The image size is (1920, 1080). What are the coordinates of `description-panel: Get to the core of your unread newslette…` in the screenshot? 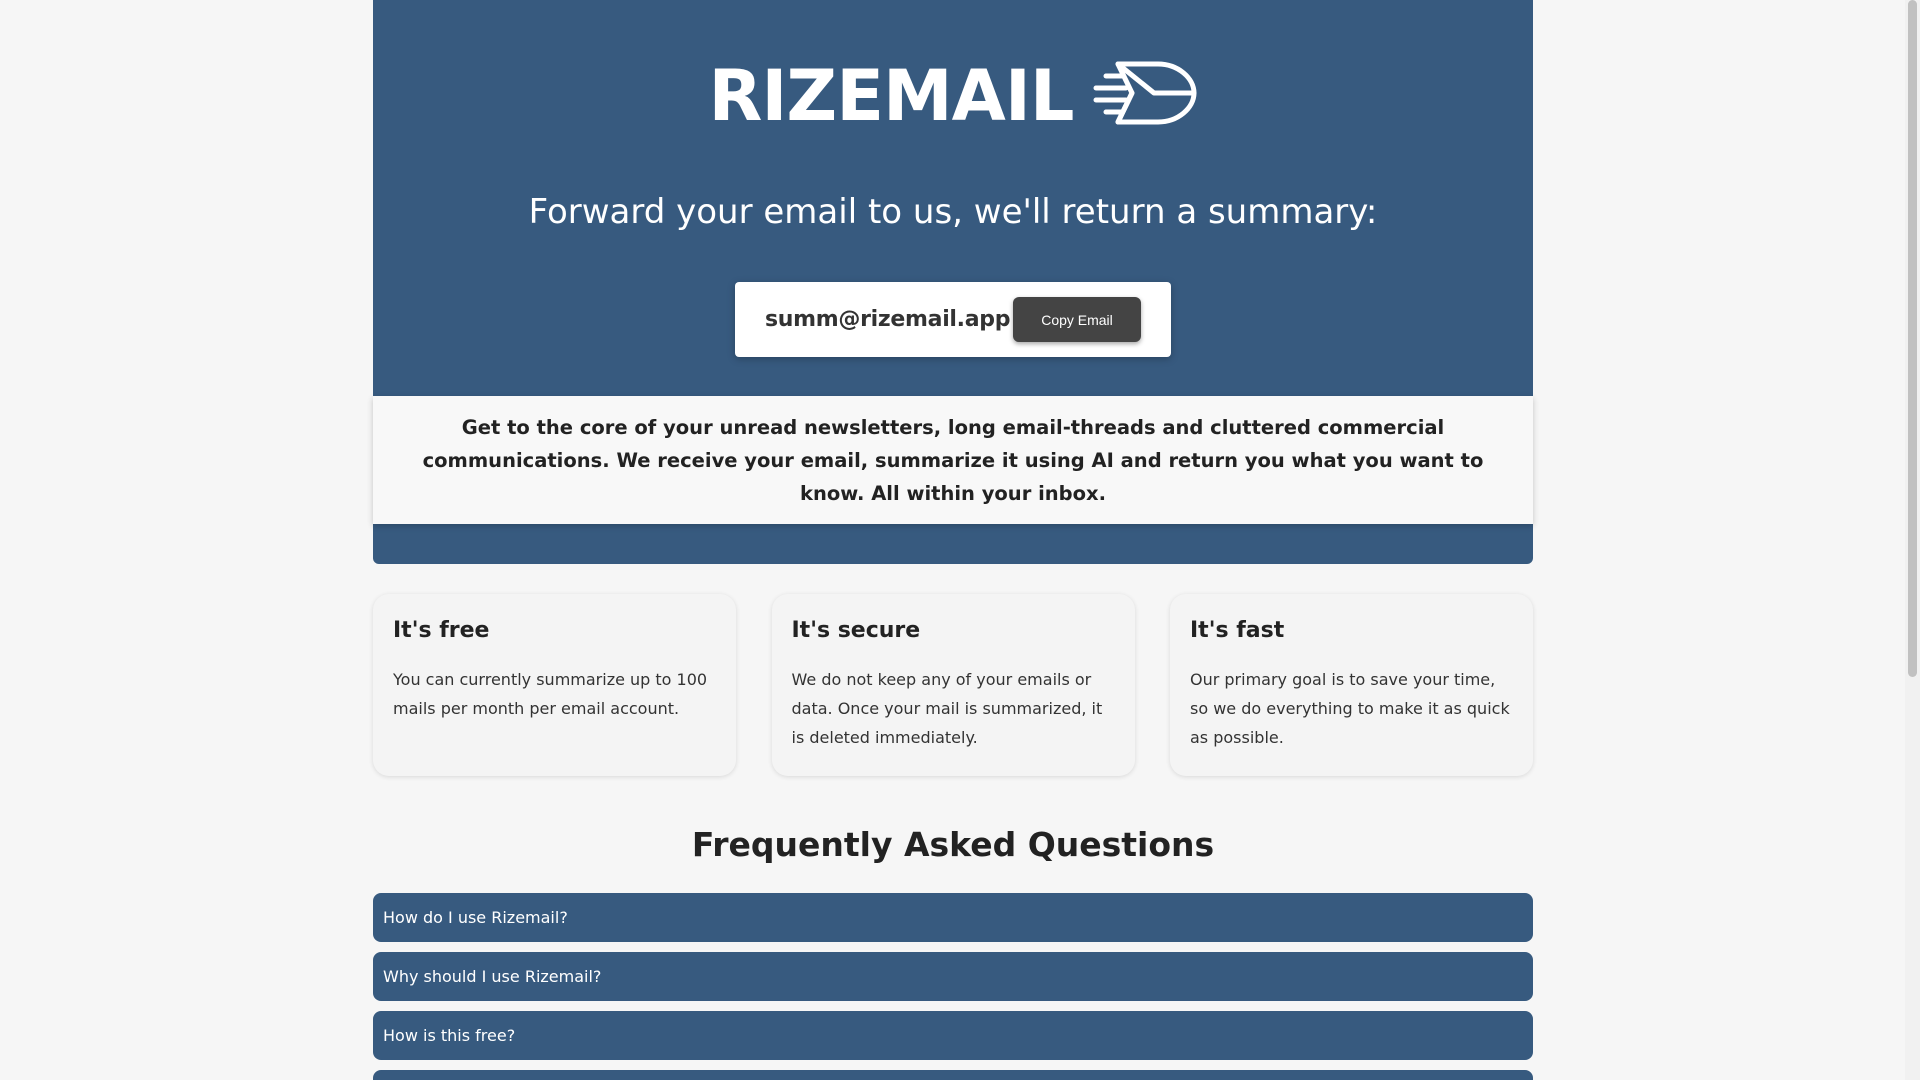 It's located at (953, 460).